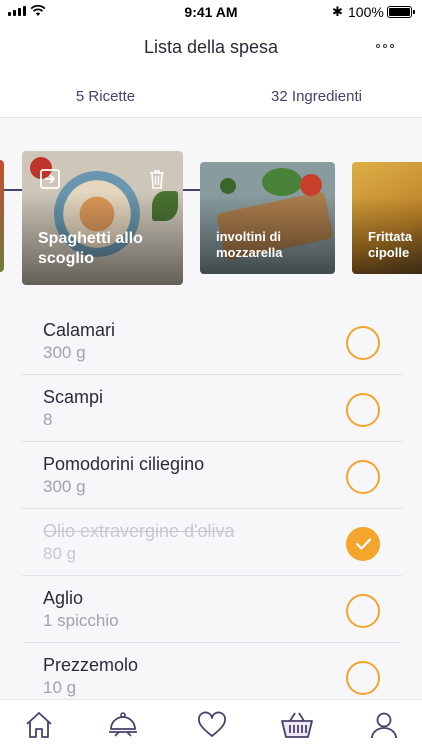 This screenshot has width=422, height=750. Describe the element at coordinates (63, 598) in the screenshot. I see `ingredient-name: Aglio` at that location.